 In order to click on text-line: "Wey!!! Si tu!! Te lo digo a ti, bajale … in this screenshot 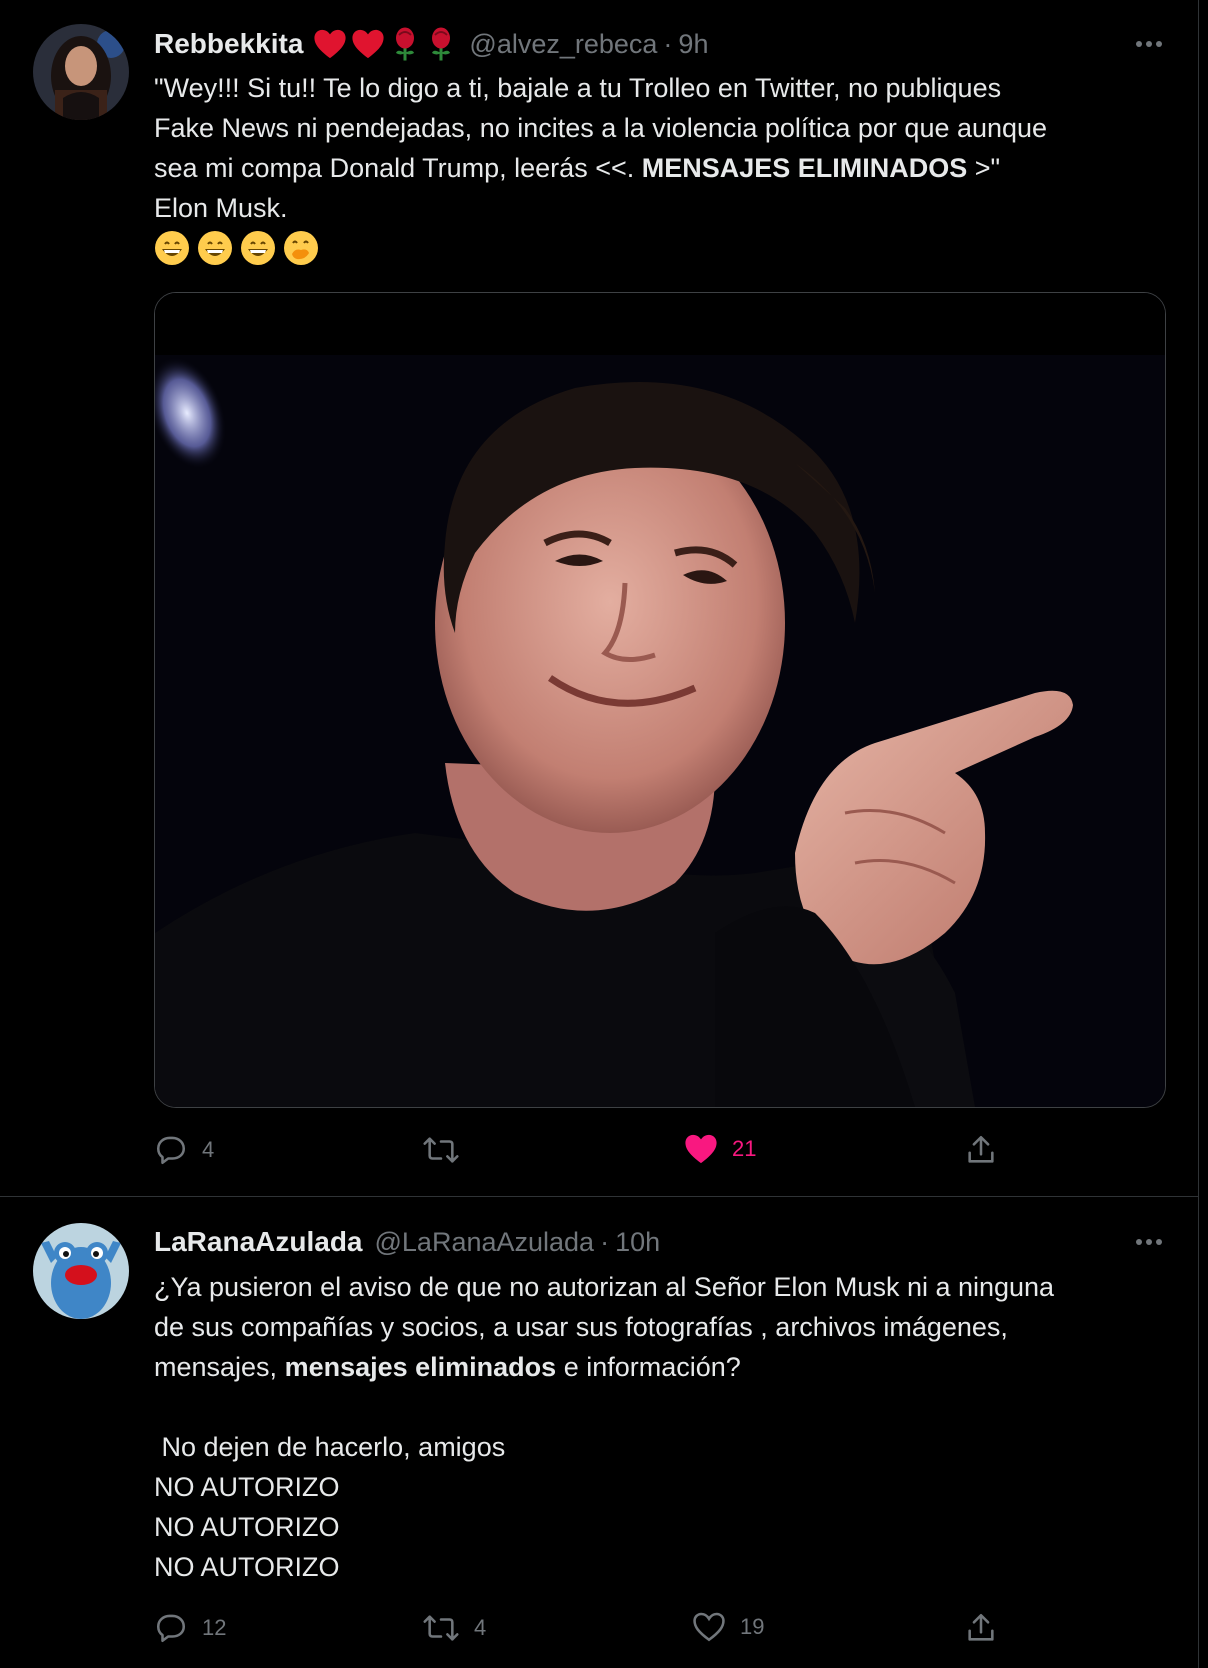, I will do `click(659, 88)`.